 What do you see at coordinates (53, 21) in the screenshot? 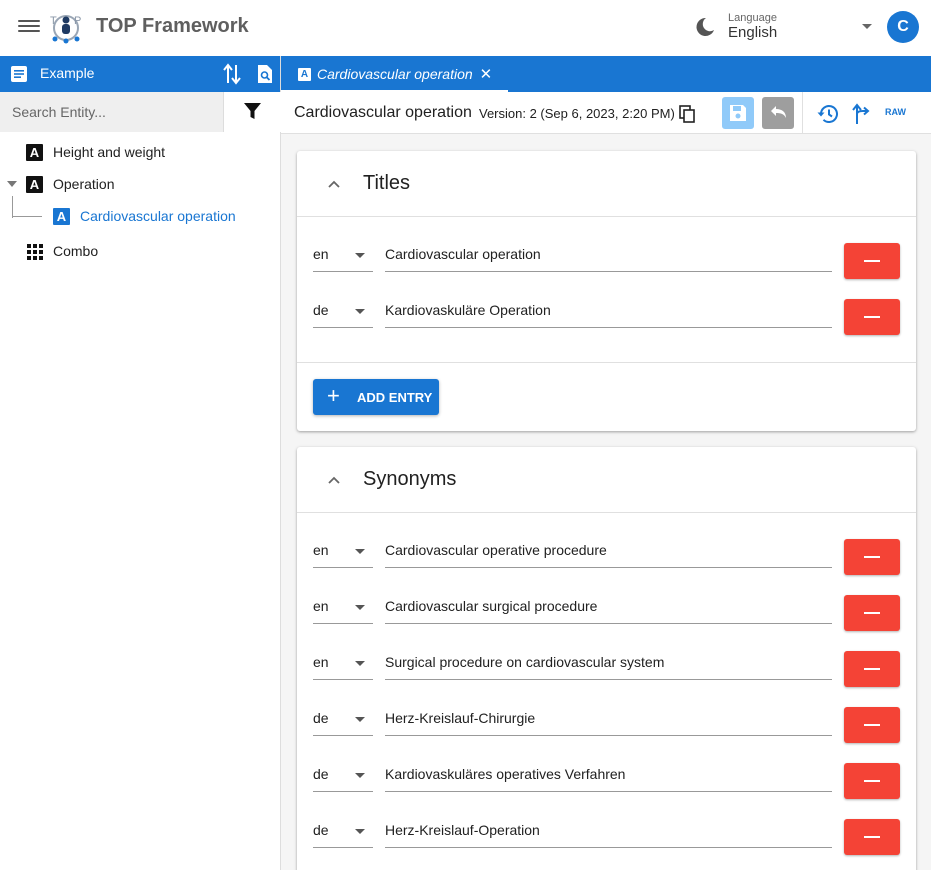
I see `svg-text: T` at bounding box center [53, 21].